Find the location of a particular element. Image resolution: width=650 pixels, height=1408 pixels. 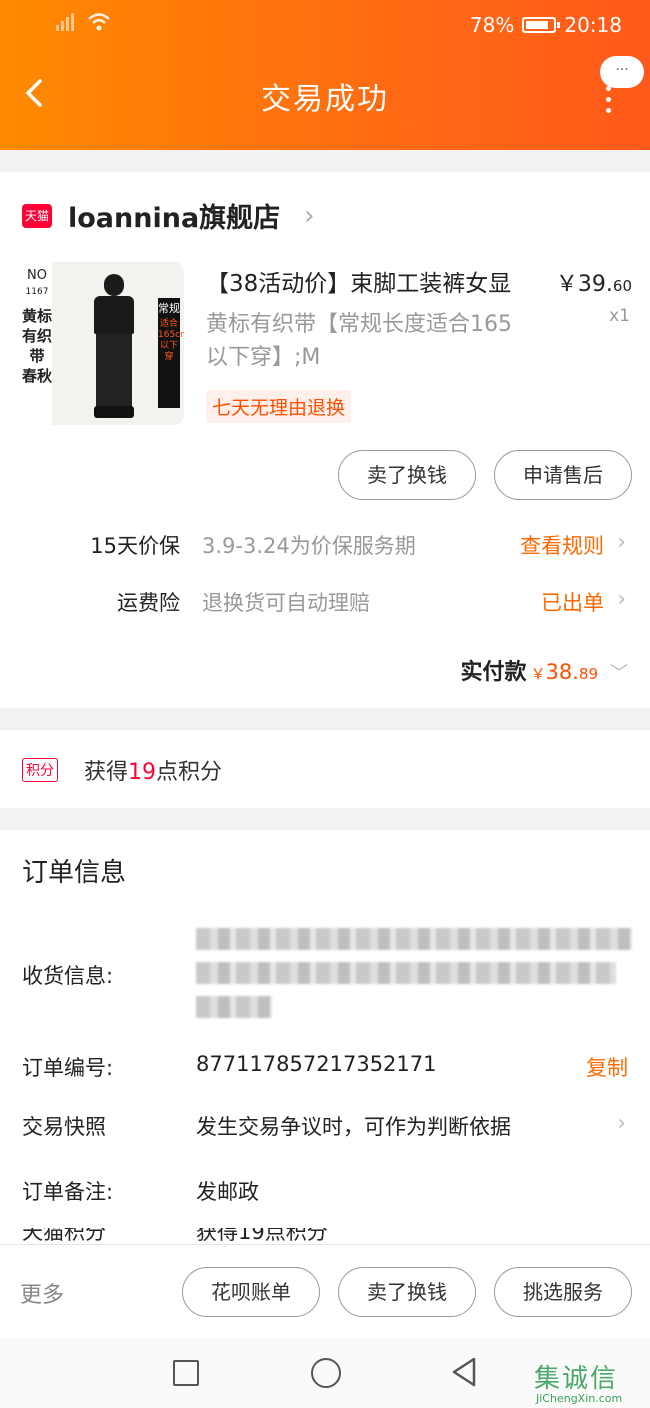

shipping-insurance-row: 运费险 退换货可自动理赔 已出单 › is located at coordinates (325, 607).